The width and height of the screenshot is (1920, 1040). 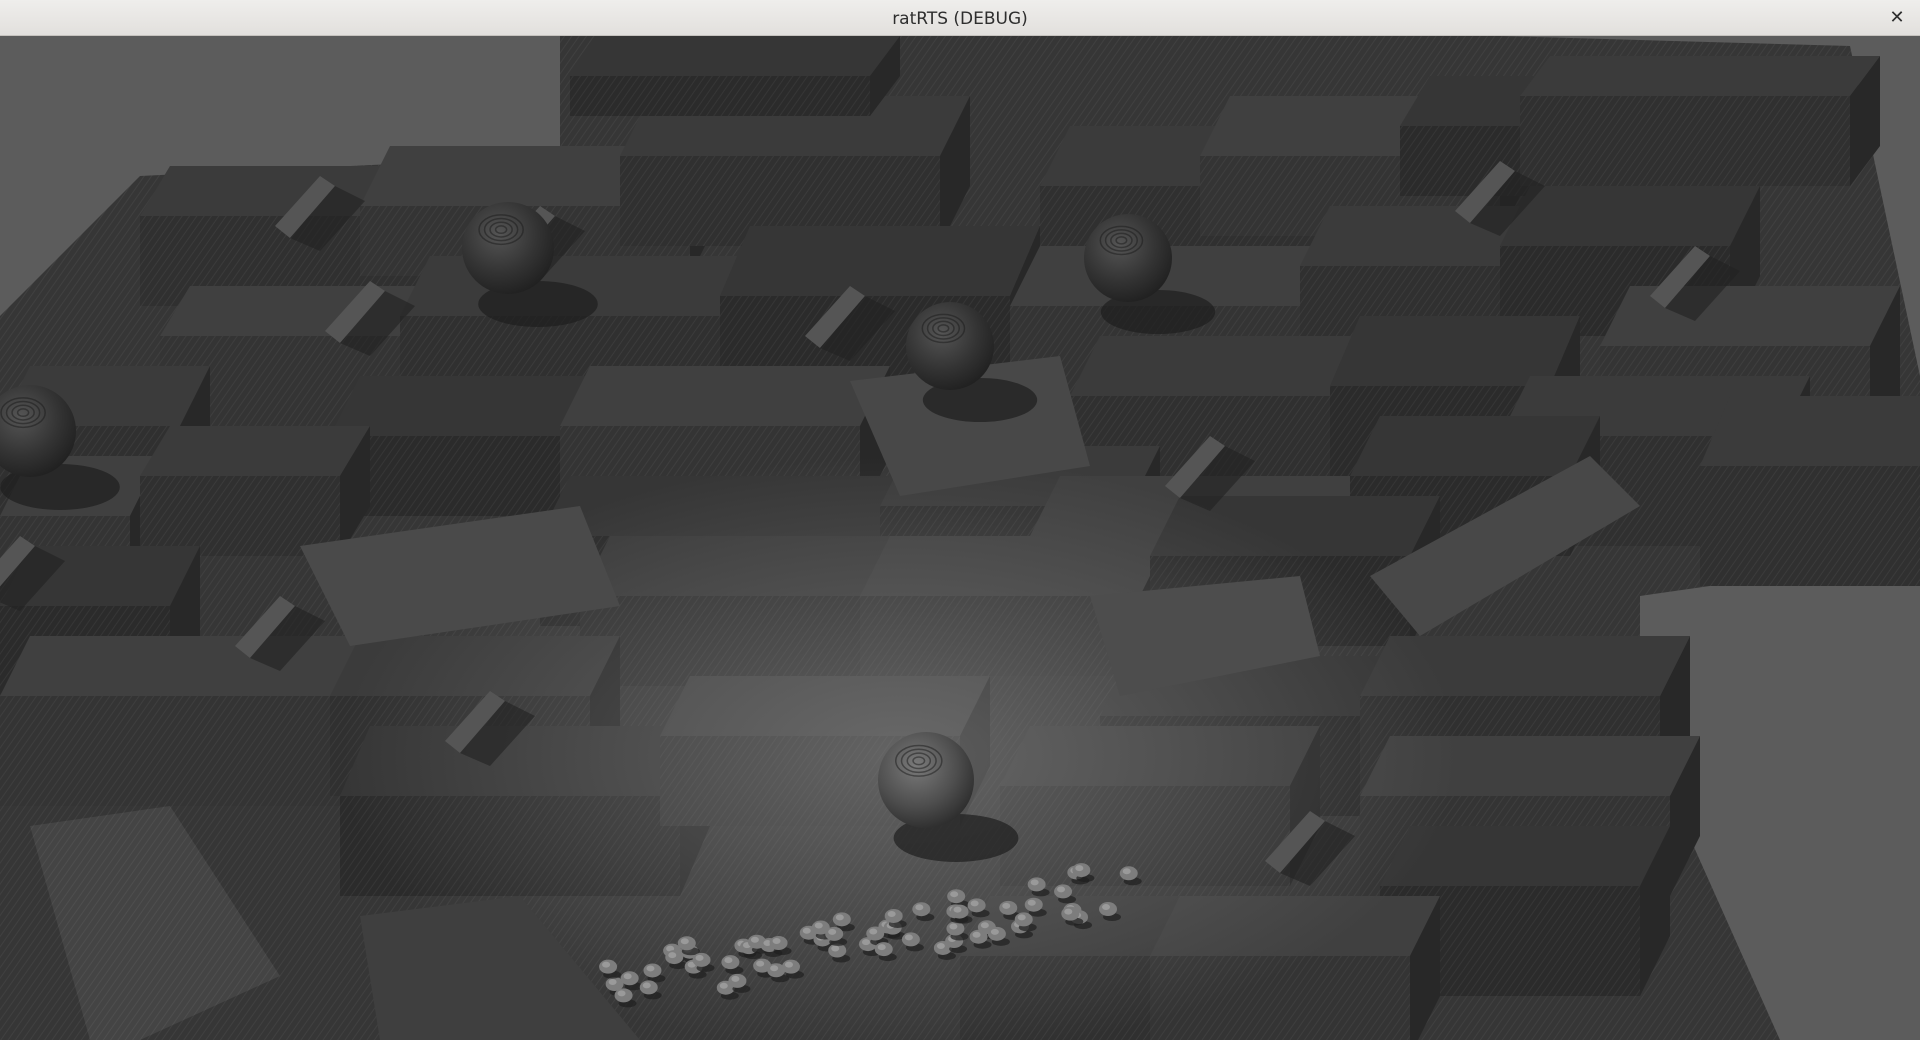 I want to click on title-bar: ratRTS (DEBUG) ✕, so click(x=960, y=18).